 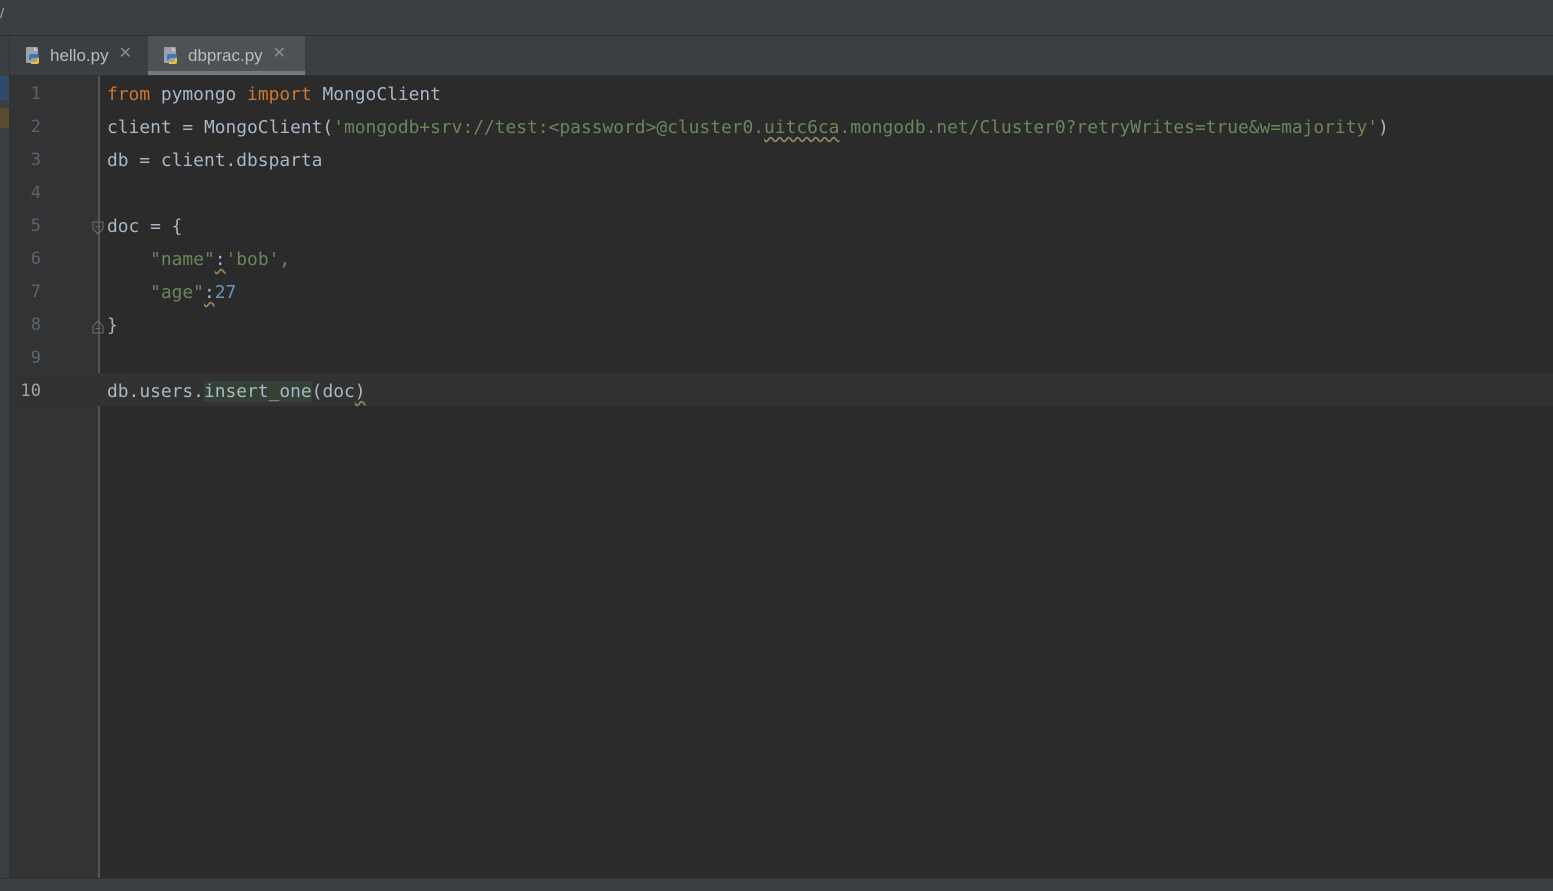 I want to click on fold-collapse-icon, so click(x=98, y=227).